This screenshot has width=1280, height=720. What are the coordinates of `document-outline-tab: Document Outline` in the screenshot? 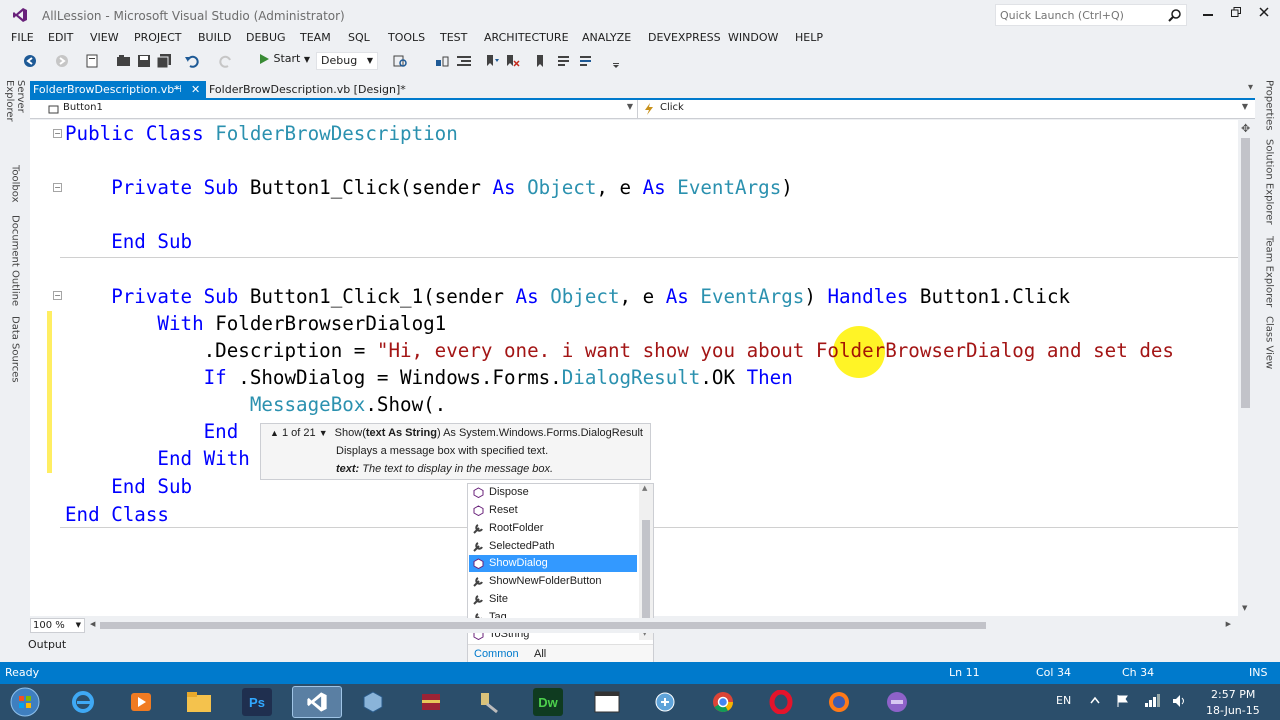 It's located at (15, 261).